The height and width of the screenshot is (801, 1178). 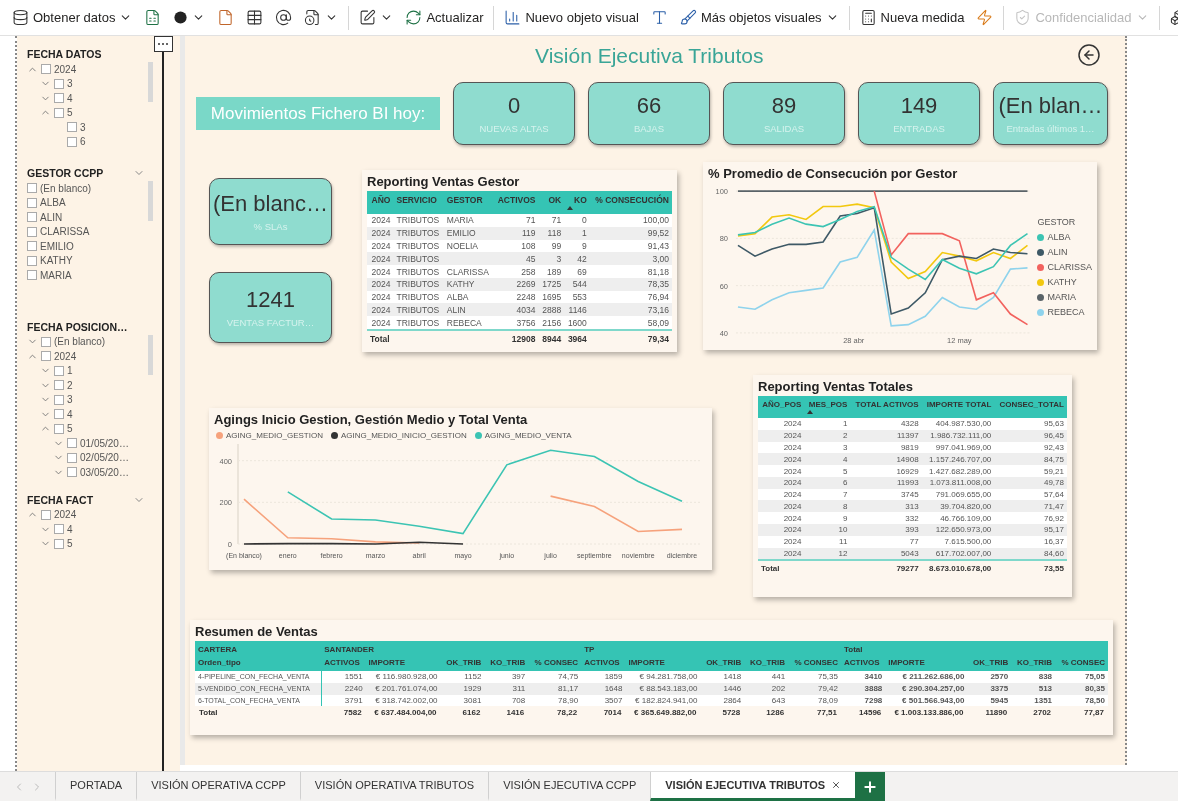 I want to click on column-header: SERVICIO, so click(x=418, y=202).